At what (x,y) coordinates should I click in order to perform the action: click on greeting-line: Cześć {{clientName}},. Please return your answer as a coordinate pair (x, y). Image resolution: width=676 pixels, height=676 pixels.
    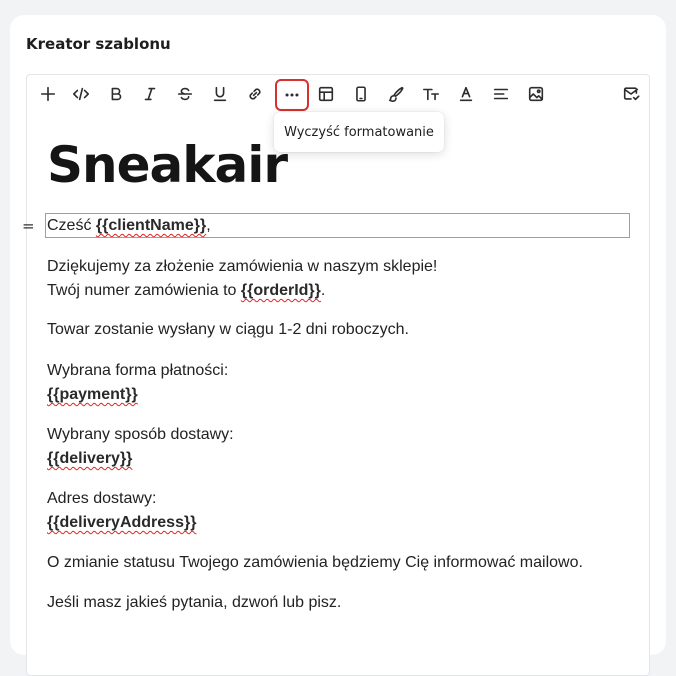
    Looking at the image, I should click on (129, 226).